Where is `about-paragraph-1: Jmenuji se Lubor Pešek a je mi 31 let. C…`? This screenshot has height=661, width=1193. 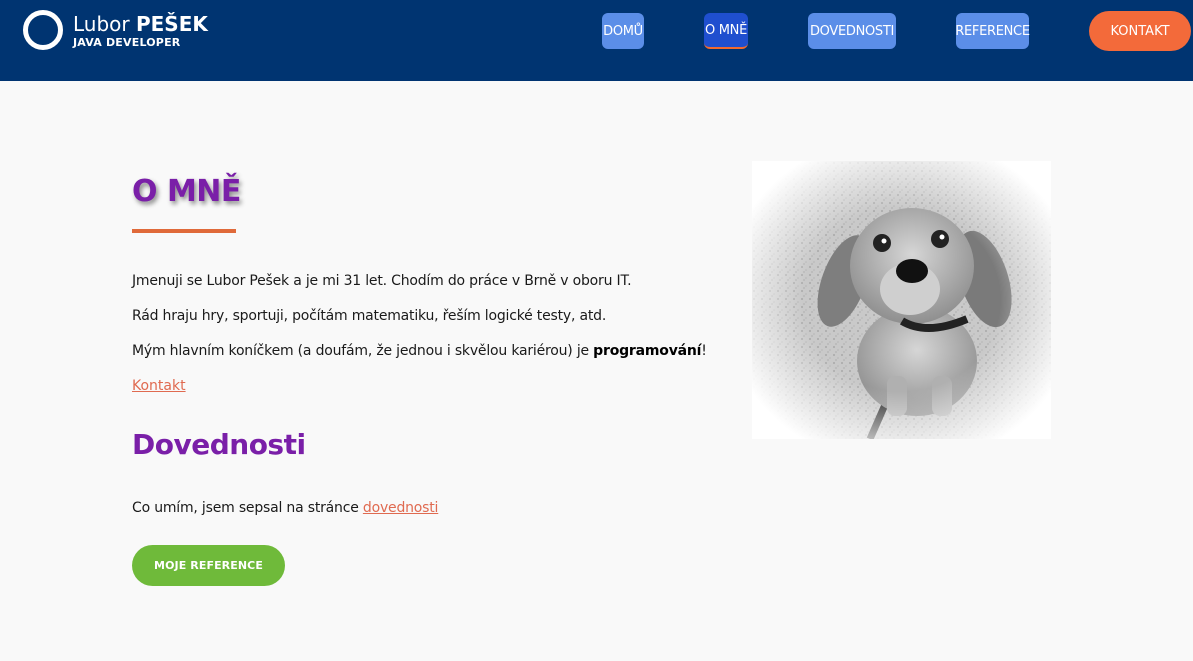 about-paragraph-1: Jmenuji se Lubor Pešek a je mi 31 let. C… is located at coordinates (382, 281).